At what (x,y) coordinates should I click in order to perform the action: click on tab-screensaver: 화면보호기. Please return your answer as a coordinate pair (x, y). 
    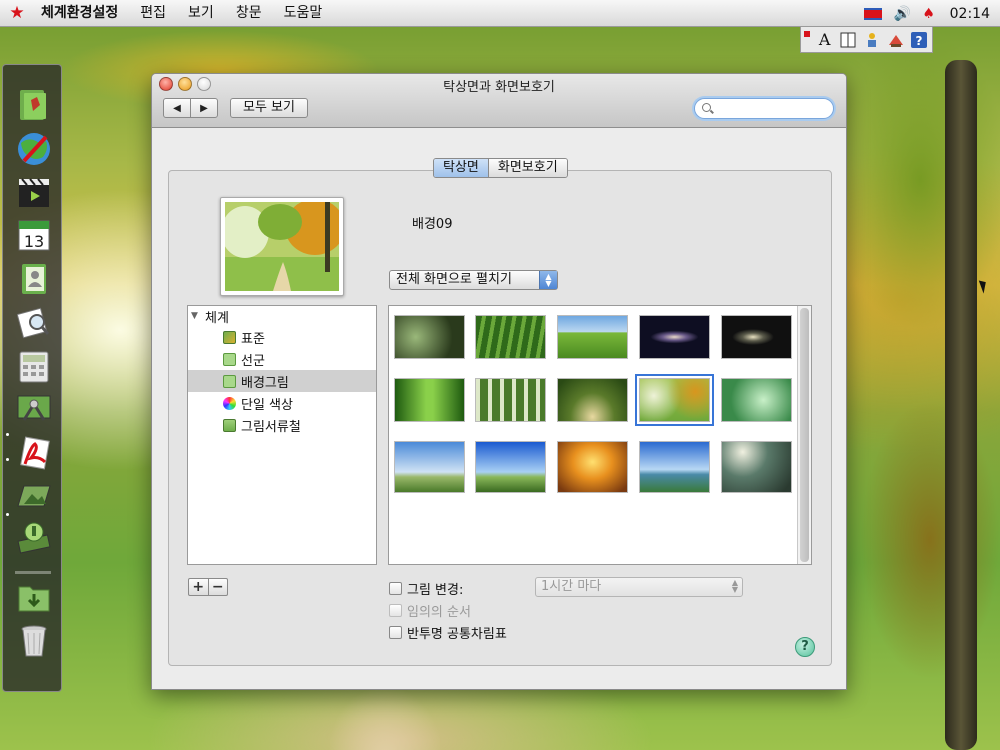
    Looking at the image, I should click on (527, 168).